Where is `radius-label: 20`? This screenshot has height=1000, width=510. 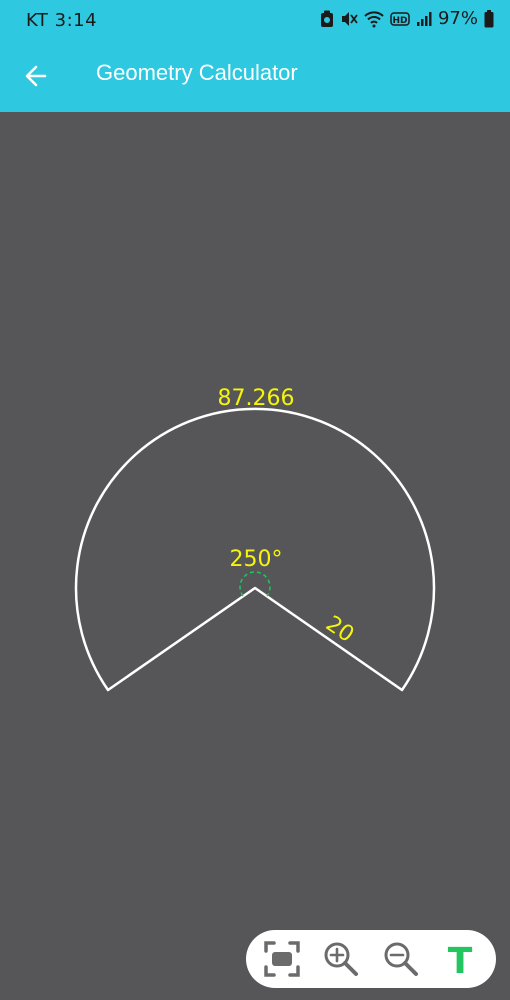 radius-label: 20 is located at coordinates (339, 629).